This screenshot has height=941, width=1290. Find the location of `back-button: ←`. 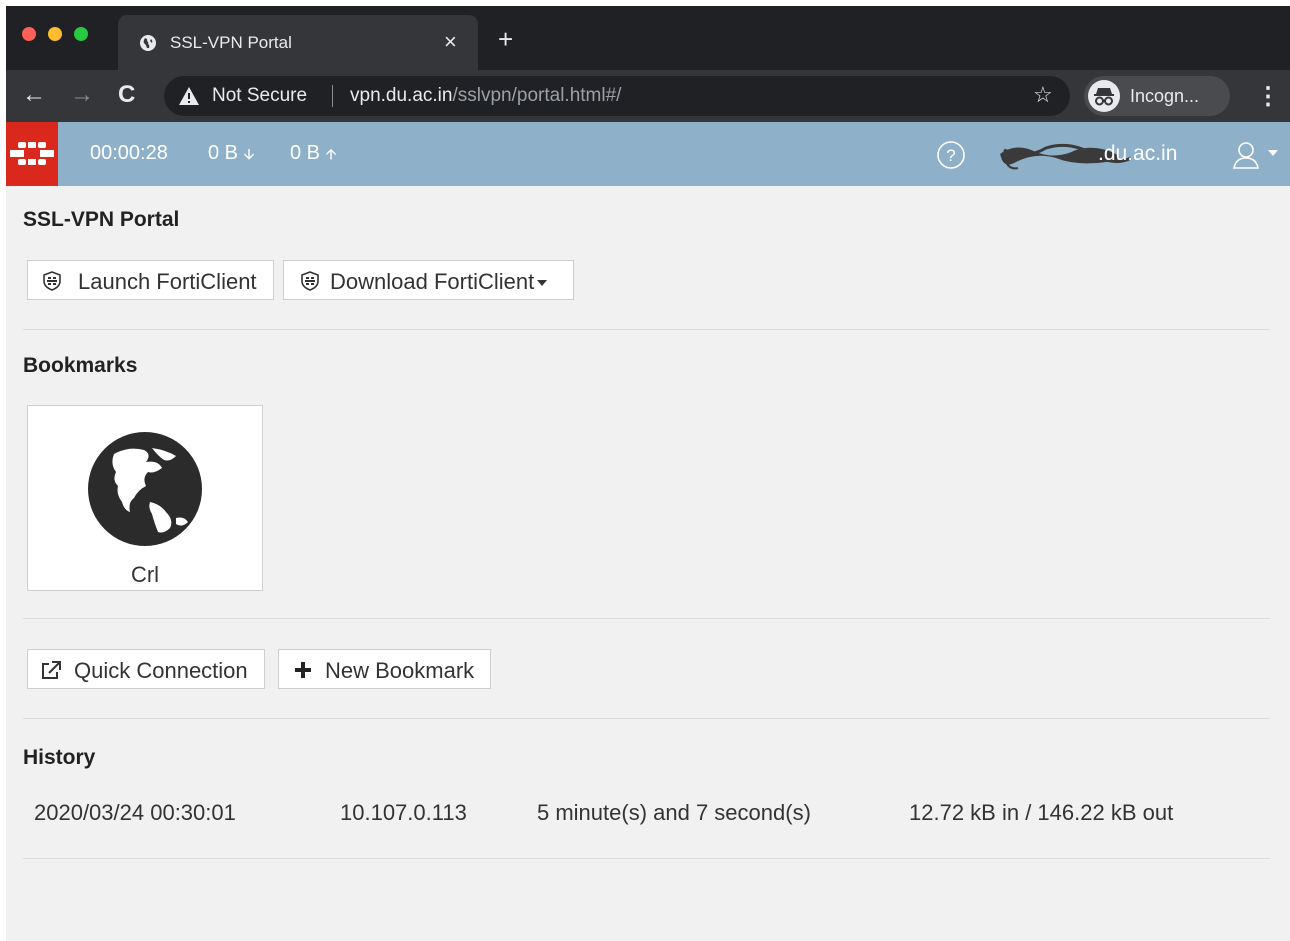

back-button: ← is located at coordinates (34, 95).